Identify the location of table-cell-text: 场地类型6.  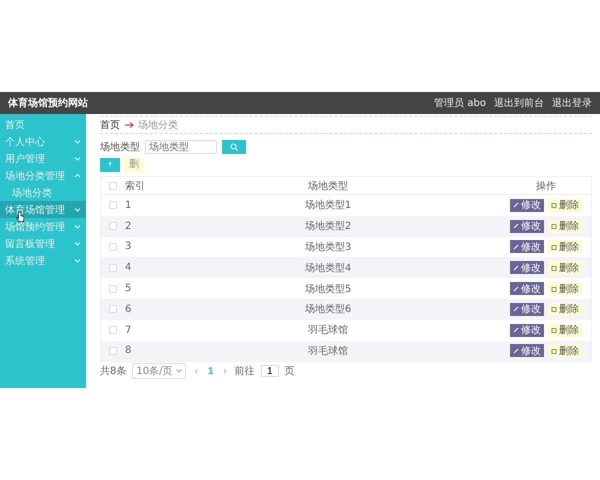
(328, 309).